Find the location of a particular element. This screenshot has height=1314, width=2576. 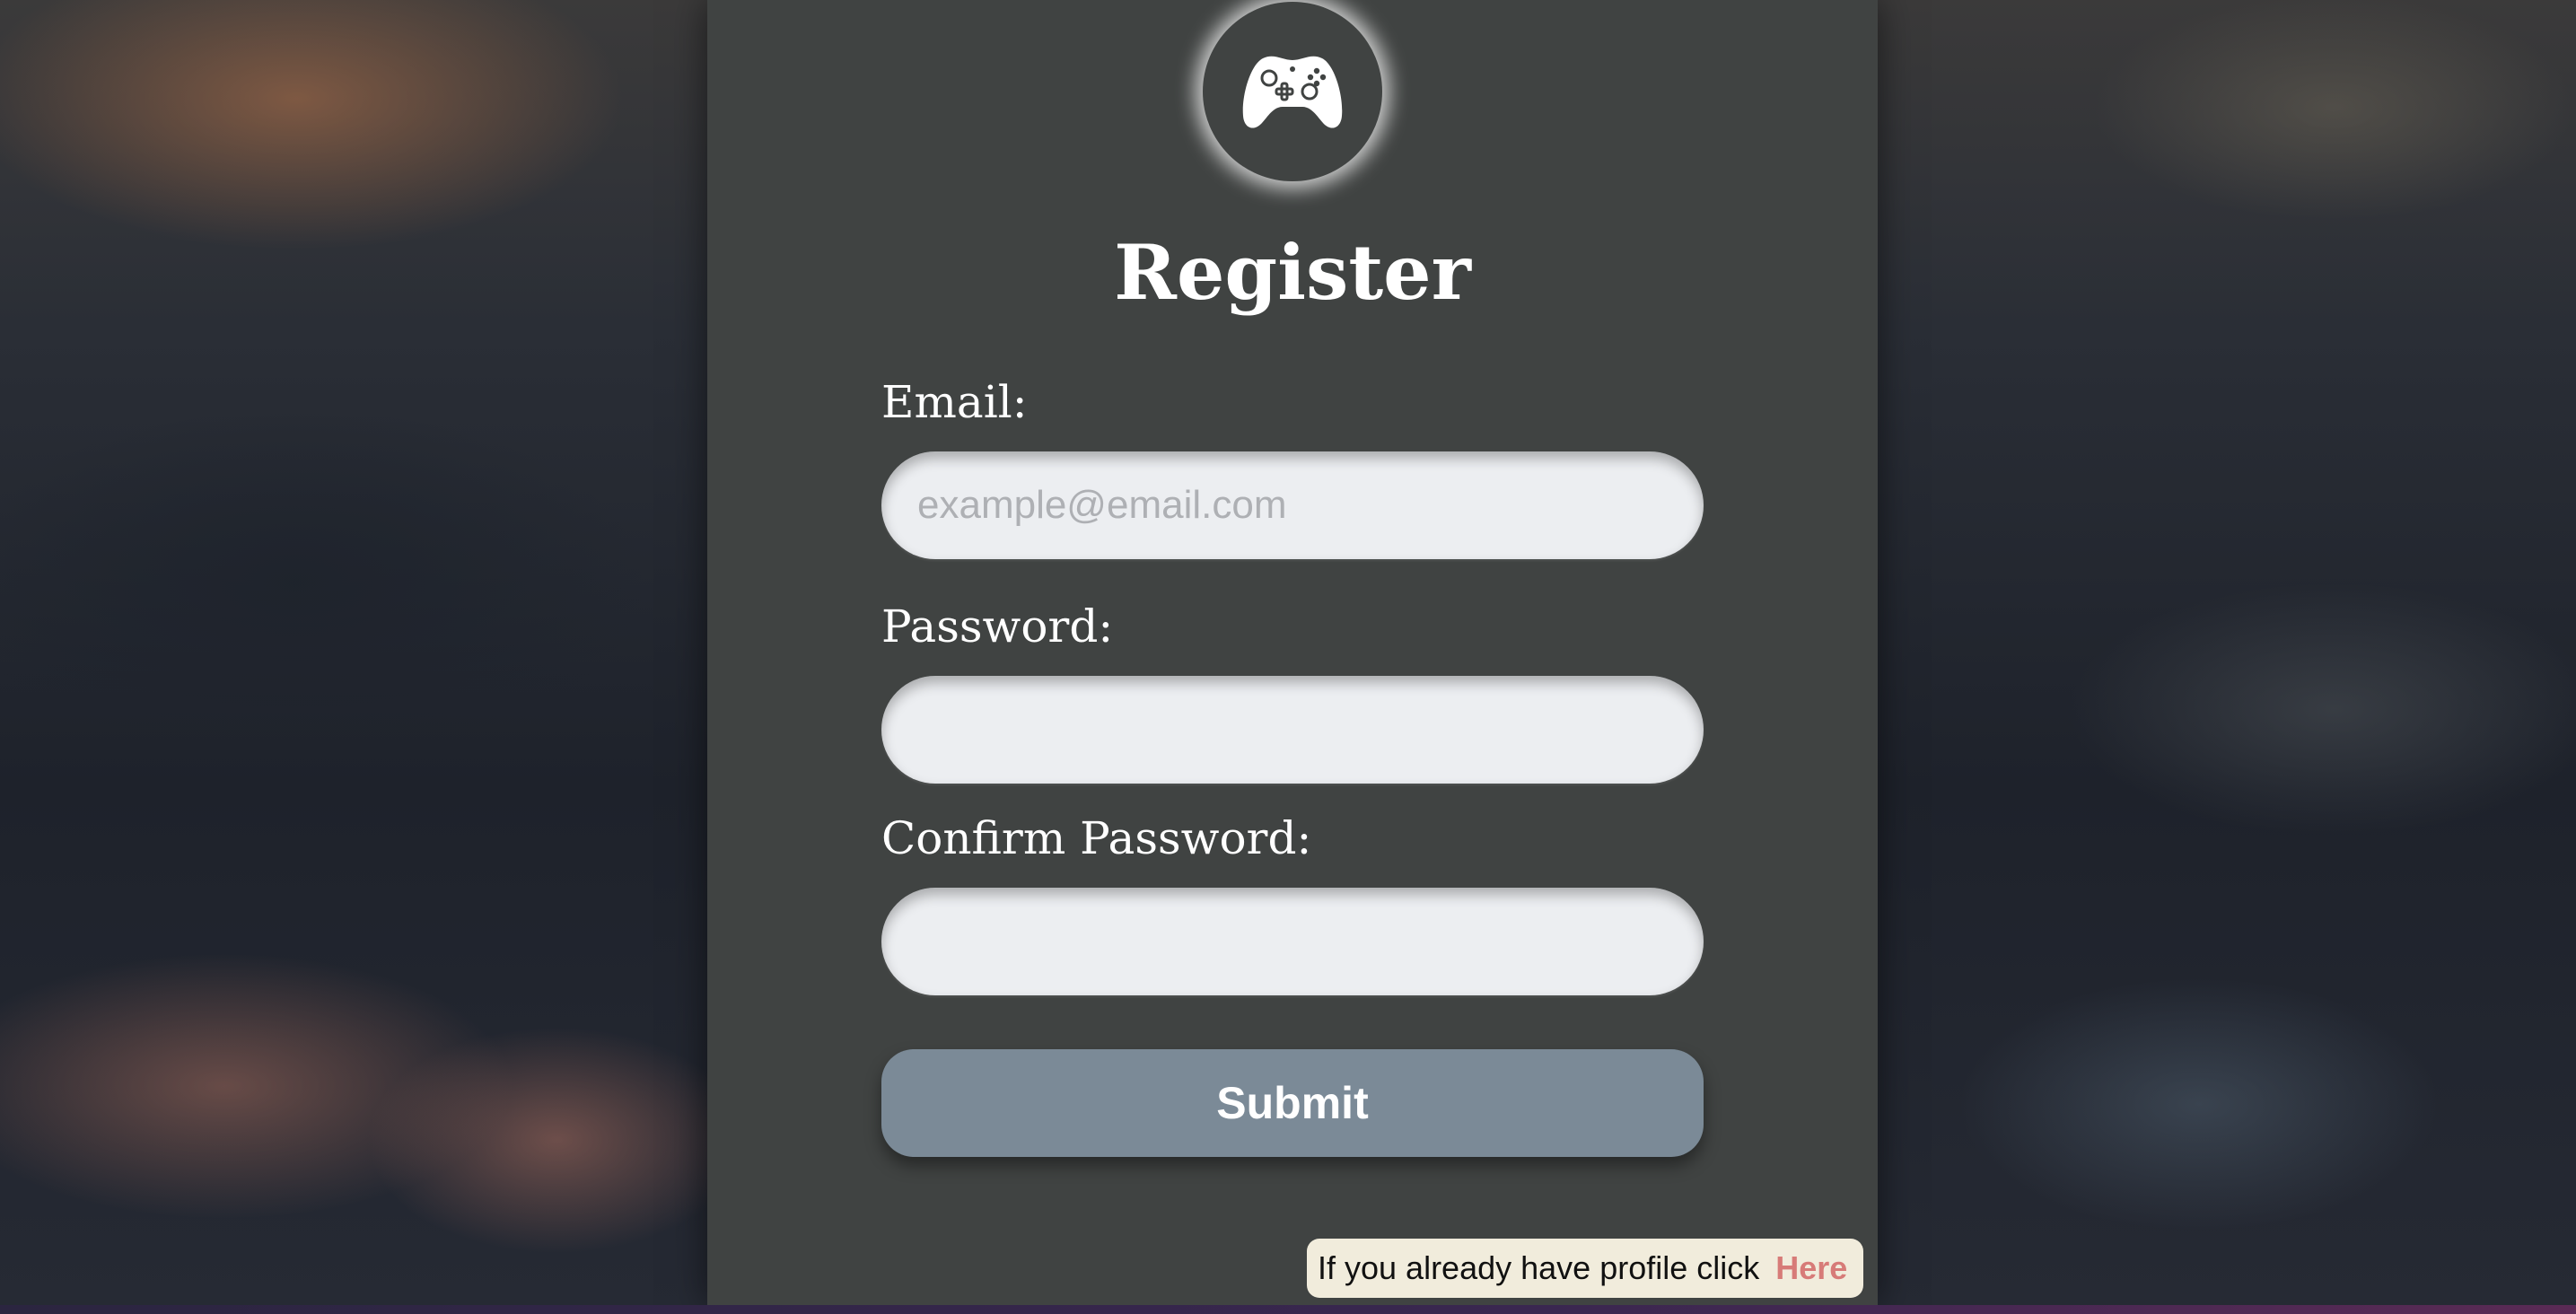

gamepad-icon is located at coordinates (1292, 92).